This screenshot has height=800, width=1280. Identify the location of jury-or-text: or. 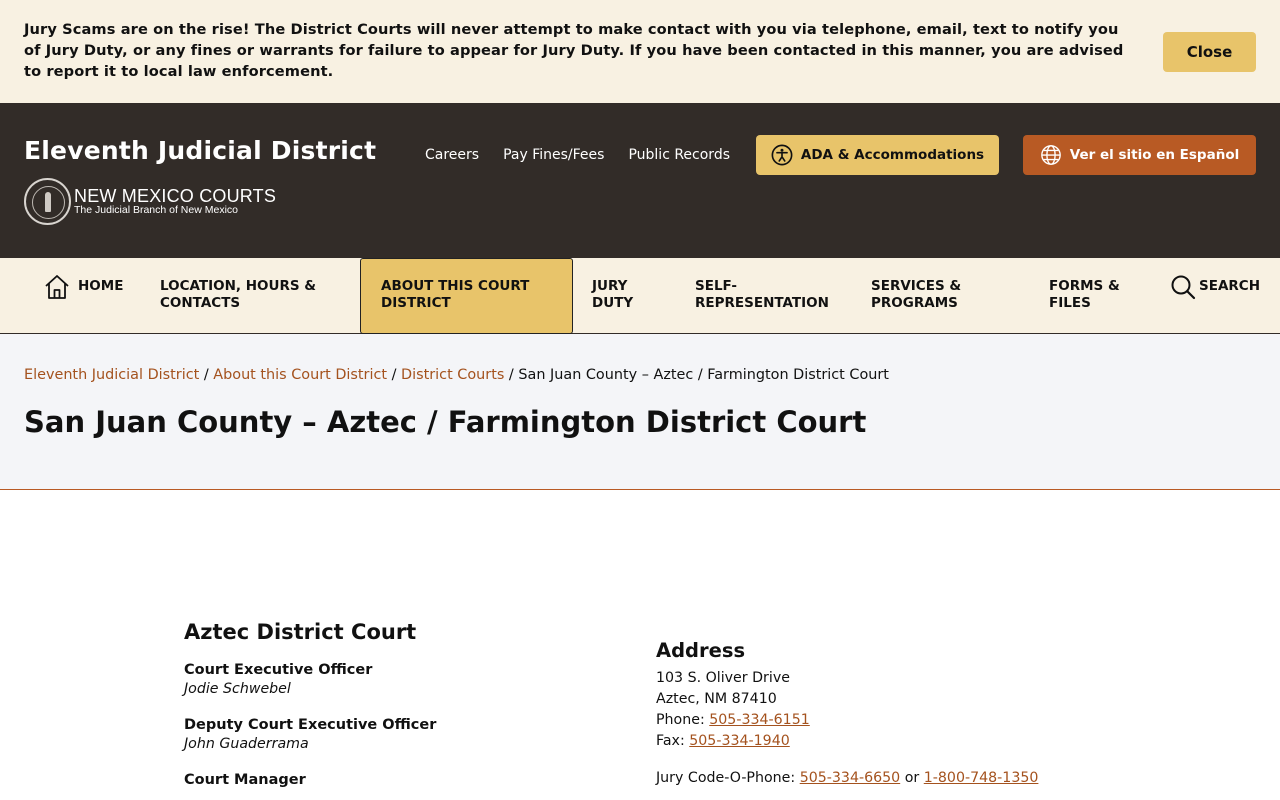
(912, 778).